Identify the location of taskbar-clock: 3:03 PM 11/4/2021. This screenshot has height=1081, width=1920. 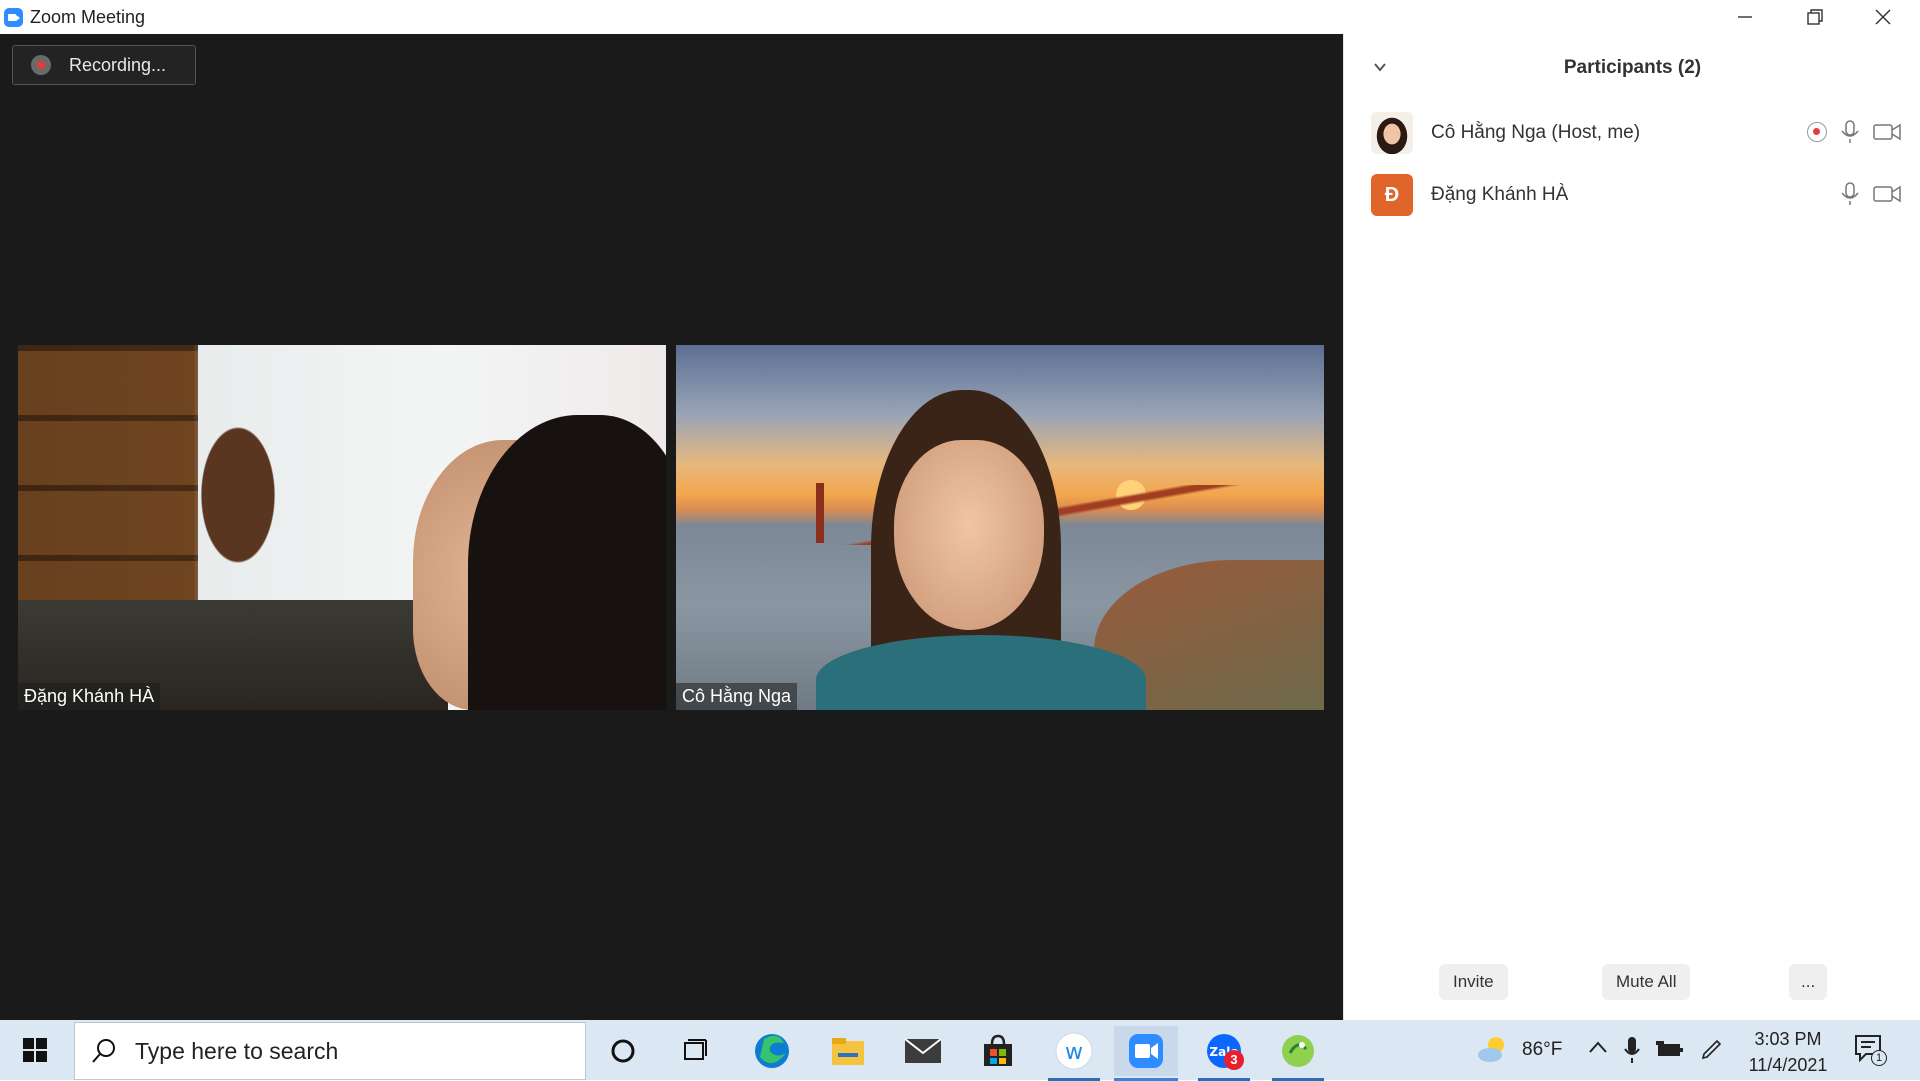
(1788, 1052).